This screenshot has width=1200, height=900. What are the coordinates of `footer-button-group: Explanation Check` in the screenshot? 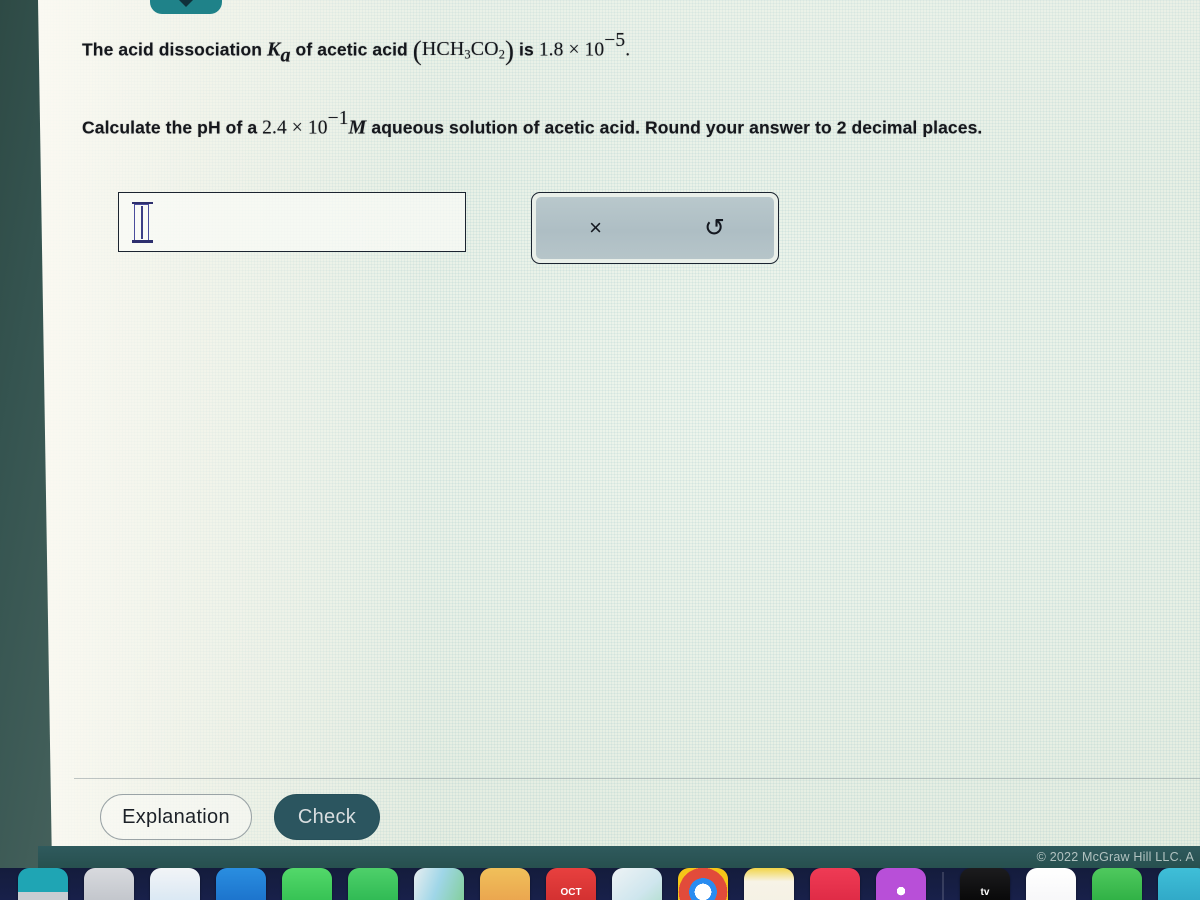 It's located at (240, 817).